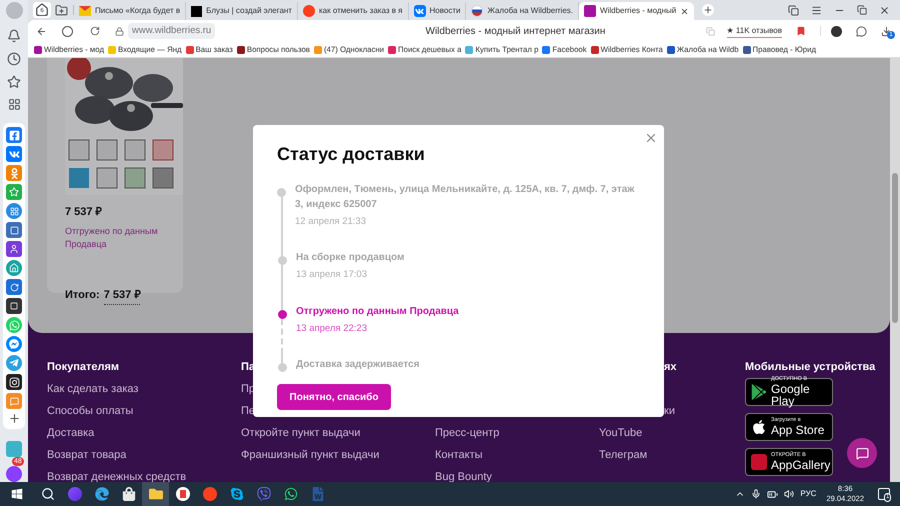 This screenshot has height=506, width=900. I want to click on step-label: Доставка задерживается, so click(358, 365).